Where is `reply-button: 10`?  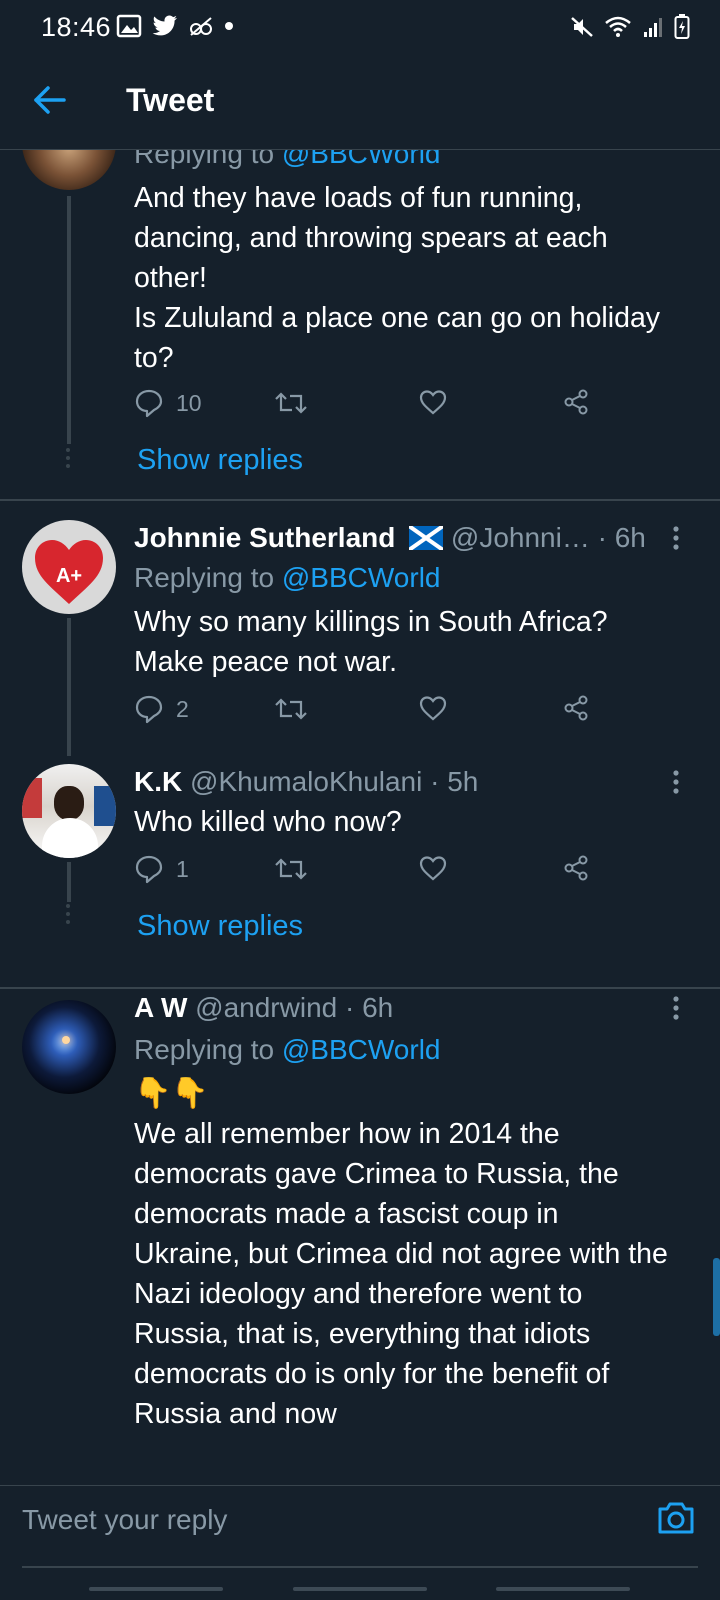 reply-button: 10 is located at coordinates (168, 403).